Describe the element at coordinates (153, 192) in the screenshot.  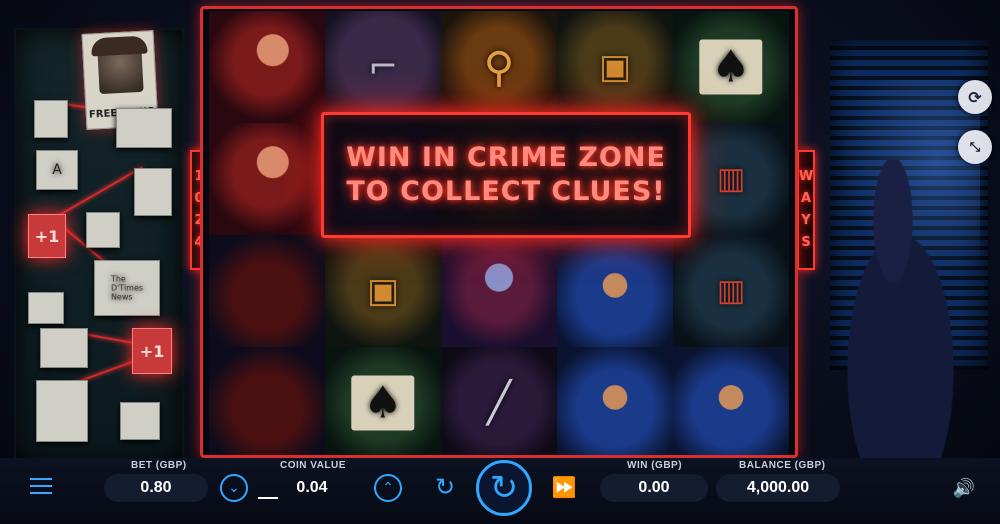
I see `clue-sketch` at that location.